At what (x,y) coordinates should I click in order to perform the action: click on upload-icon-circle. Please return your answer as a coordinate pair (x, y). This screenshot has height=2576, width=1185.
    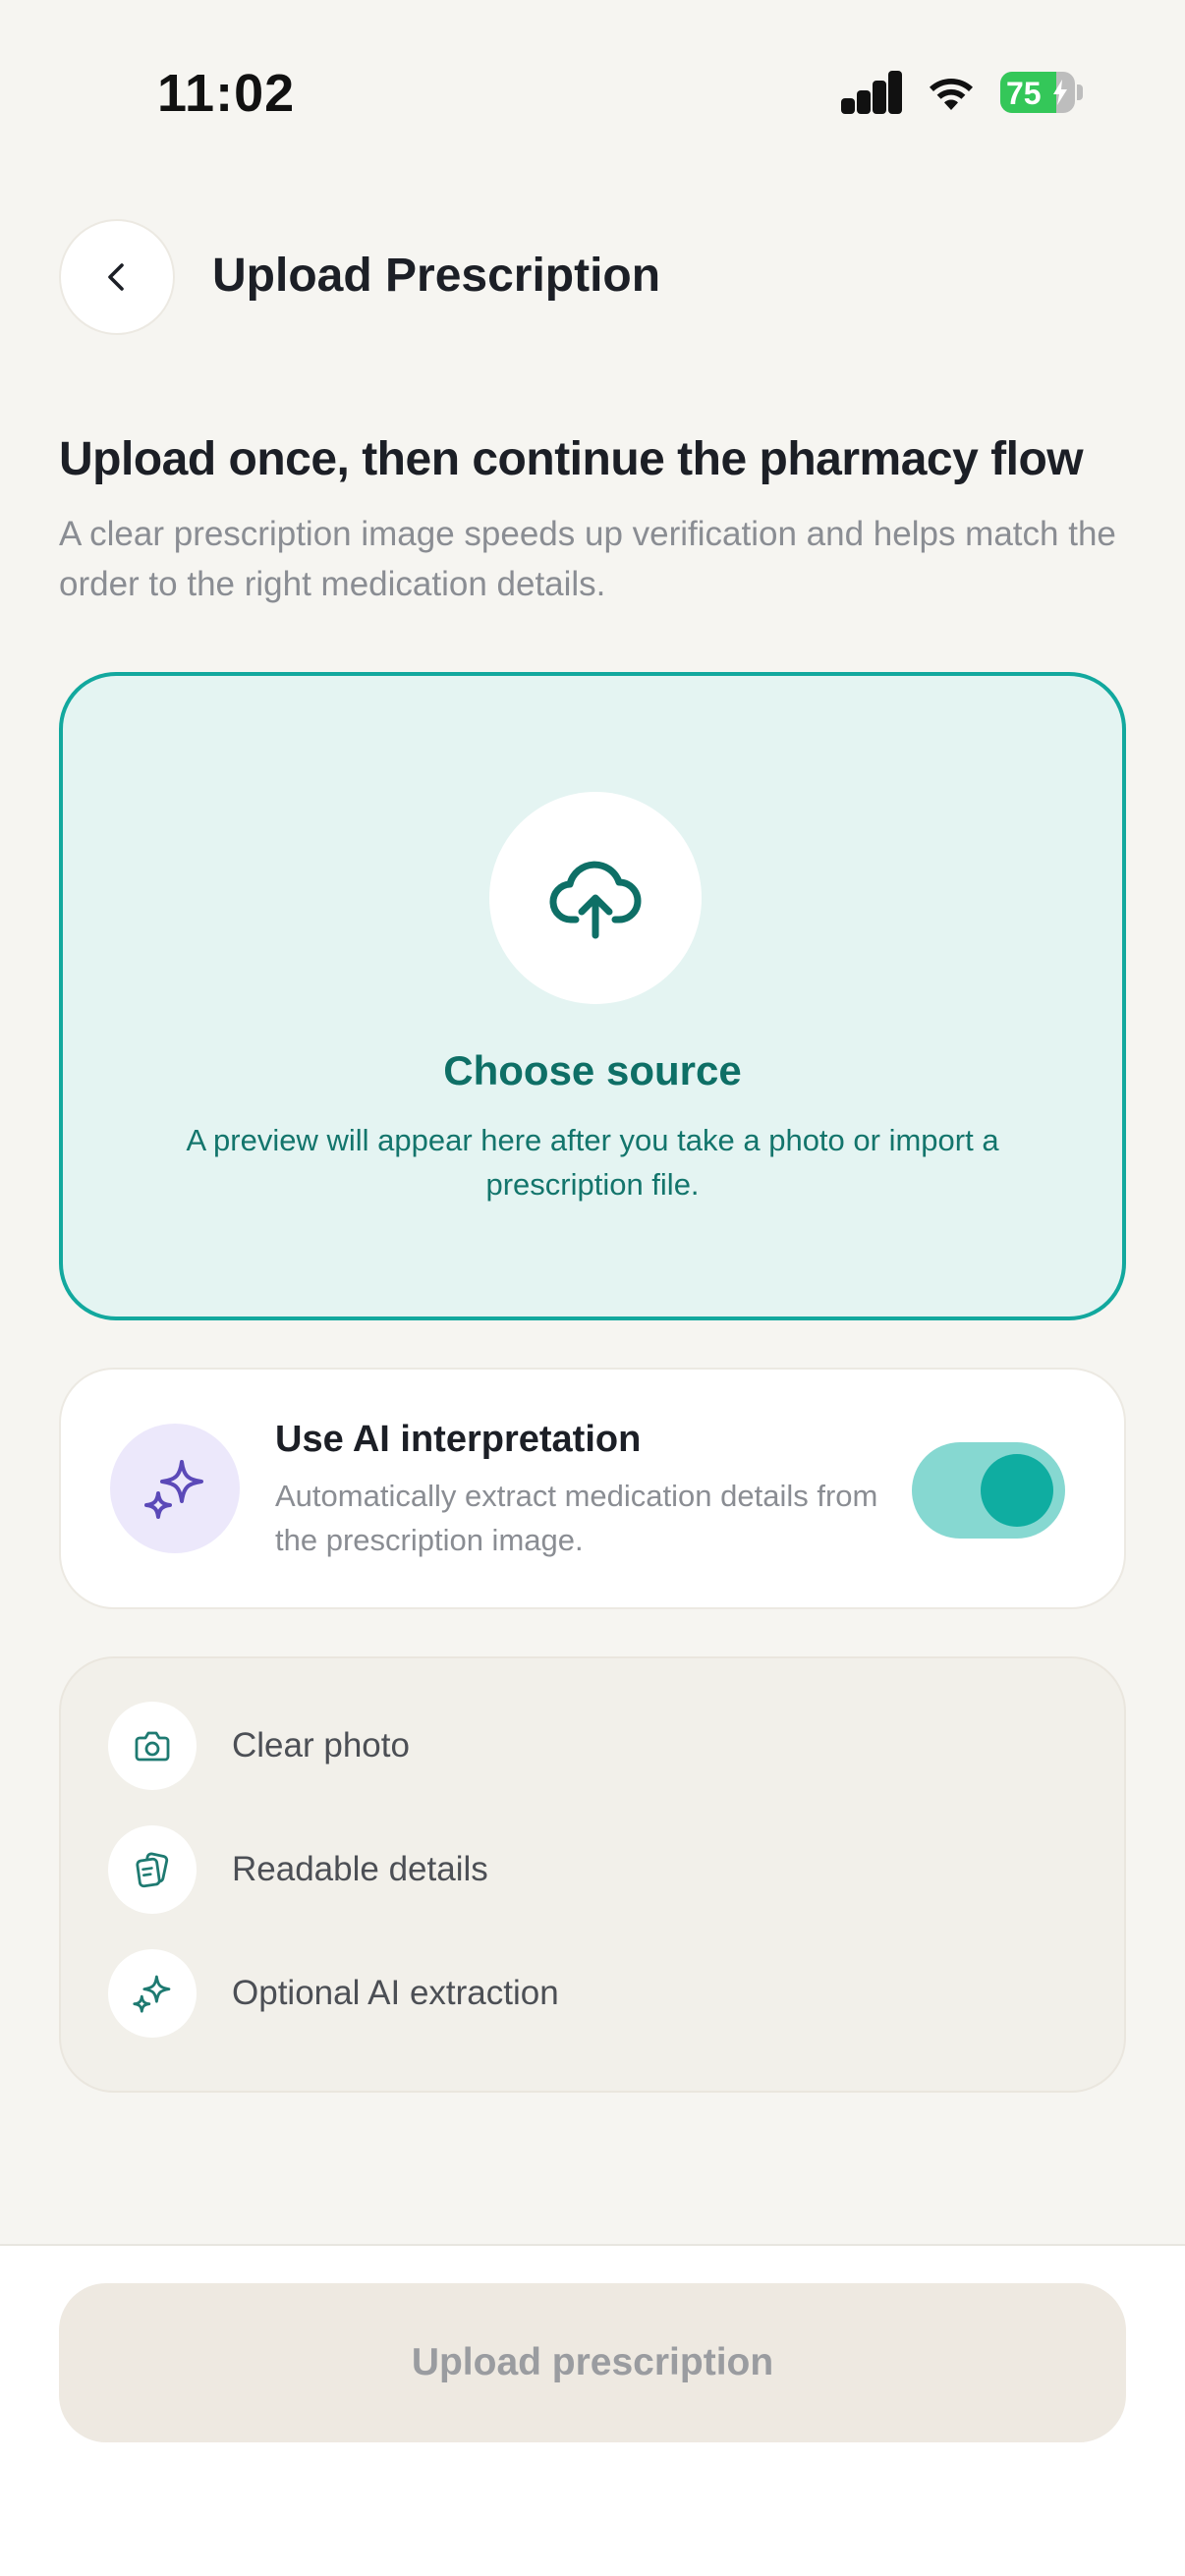
    Looking at the image, I should click on (596, 898).